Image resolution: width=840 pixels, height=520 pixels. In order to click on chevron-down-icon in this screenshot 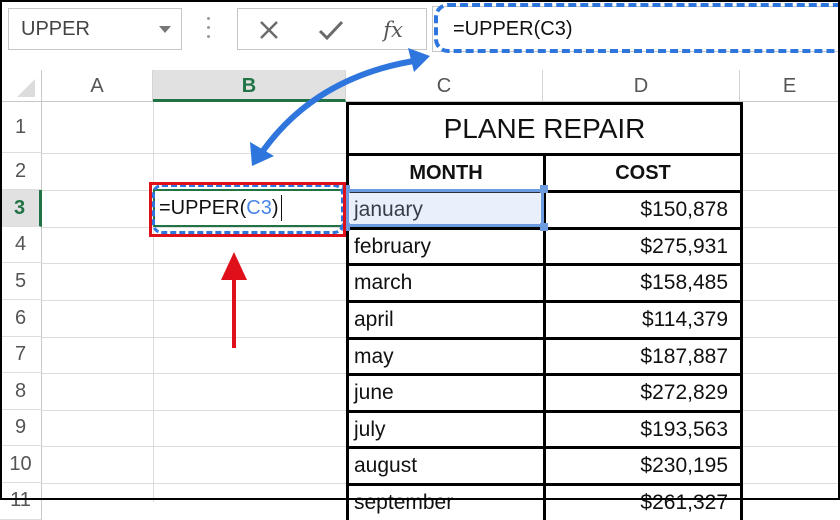, I will do `click(165, 29)`.